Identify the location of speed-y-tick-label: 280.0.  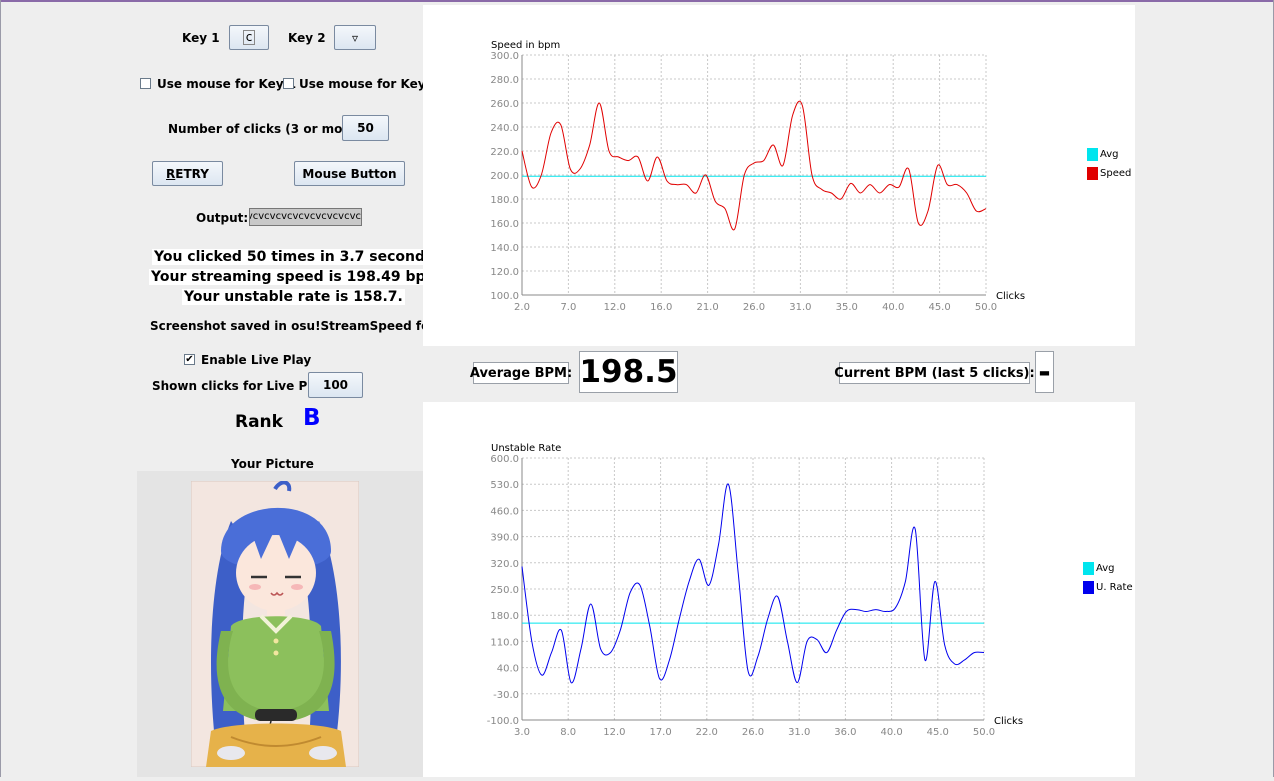
(504, 80).